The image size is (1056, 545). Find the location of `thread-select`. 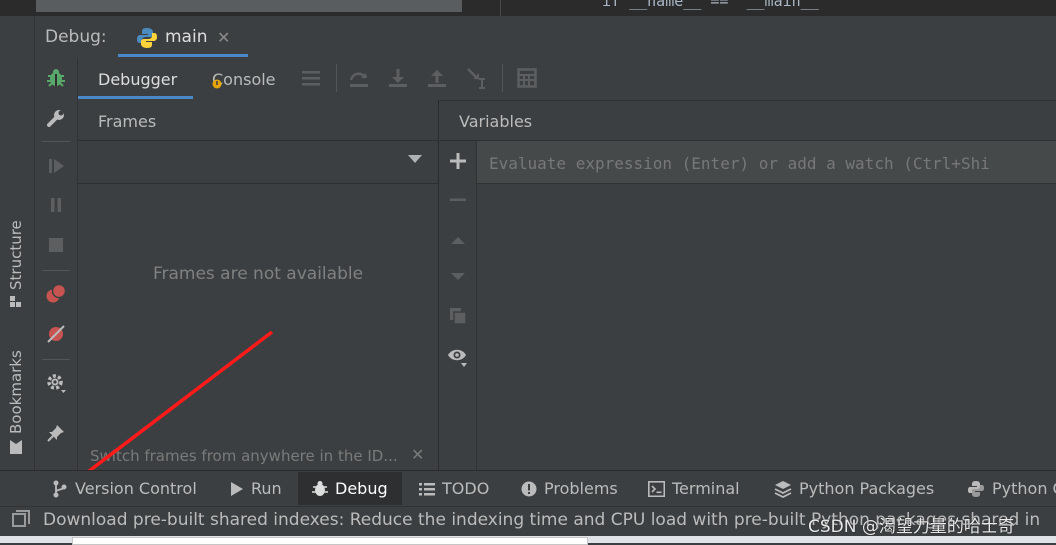

thread-select is located at coordinates (258, 162).